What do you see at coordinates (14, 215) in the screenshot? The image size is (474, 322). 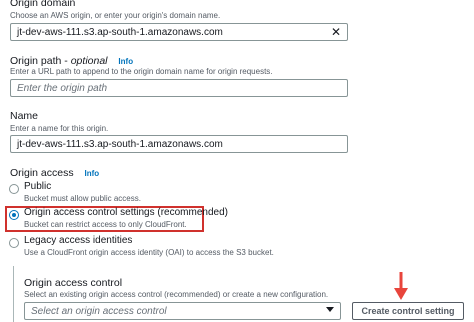 I see `oac-radio` at bounding box center [14, 215].